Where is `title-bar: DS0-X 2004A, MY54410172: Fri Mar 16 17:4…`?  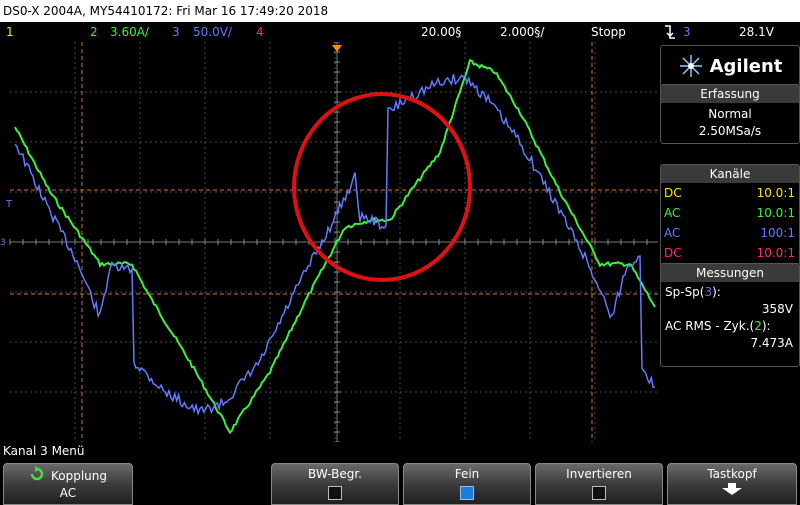
title-bar: DS0-X 2004A, MY54410172: Fri Mar 16 17:4… is located at coordinates (400, 11).